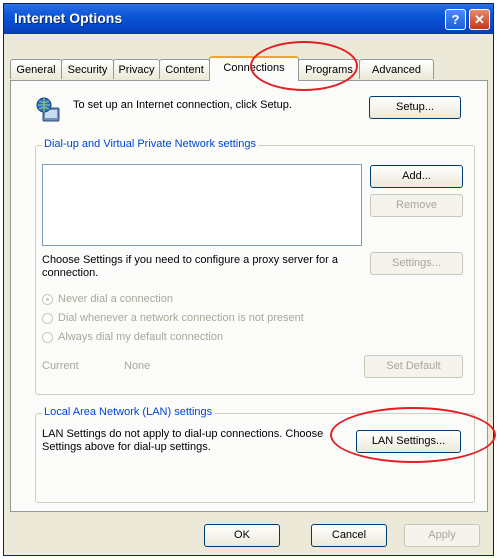 This screenshot has width=497, height=559. I want to click on remove-button: Remove, so click(416, 205).